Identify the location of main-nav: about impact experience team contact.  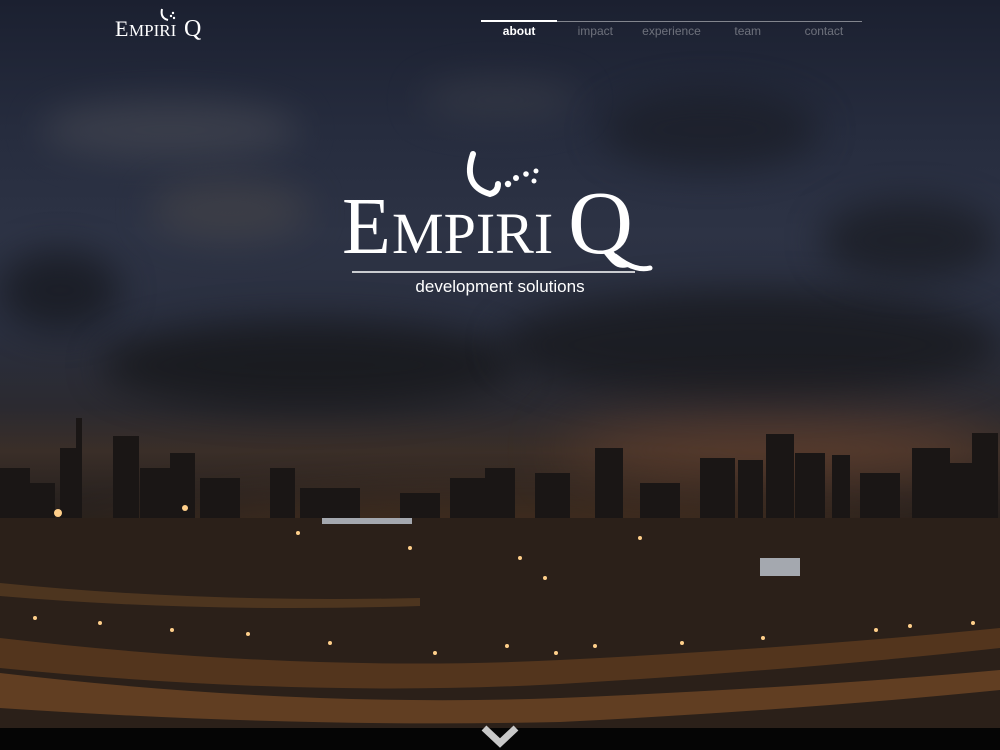
(671, 32).